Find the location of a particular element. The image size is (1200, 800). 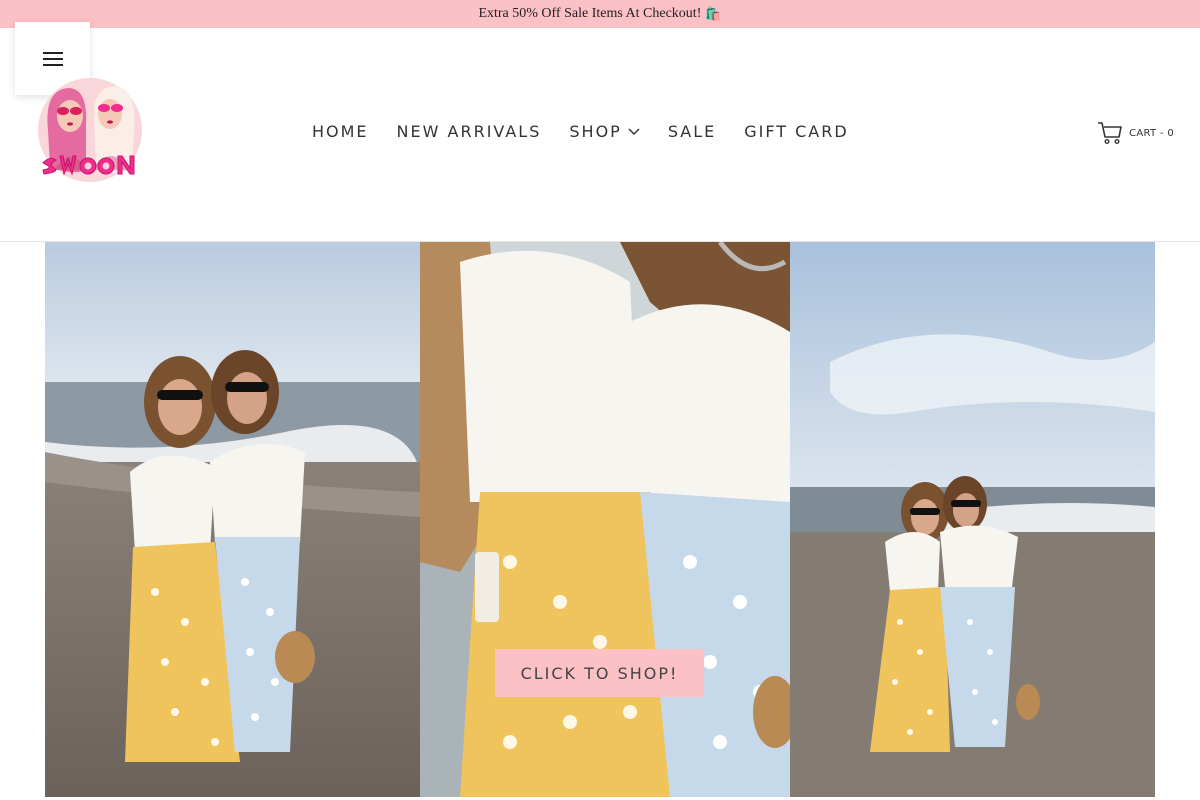

nav-gift-card: GIFT CARD is located at coordinates (796, 131).